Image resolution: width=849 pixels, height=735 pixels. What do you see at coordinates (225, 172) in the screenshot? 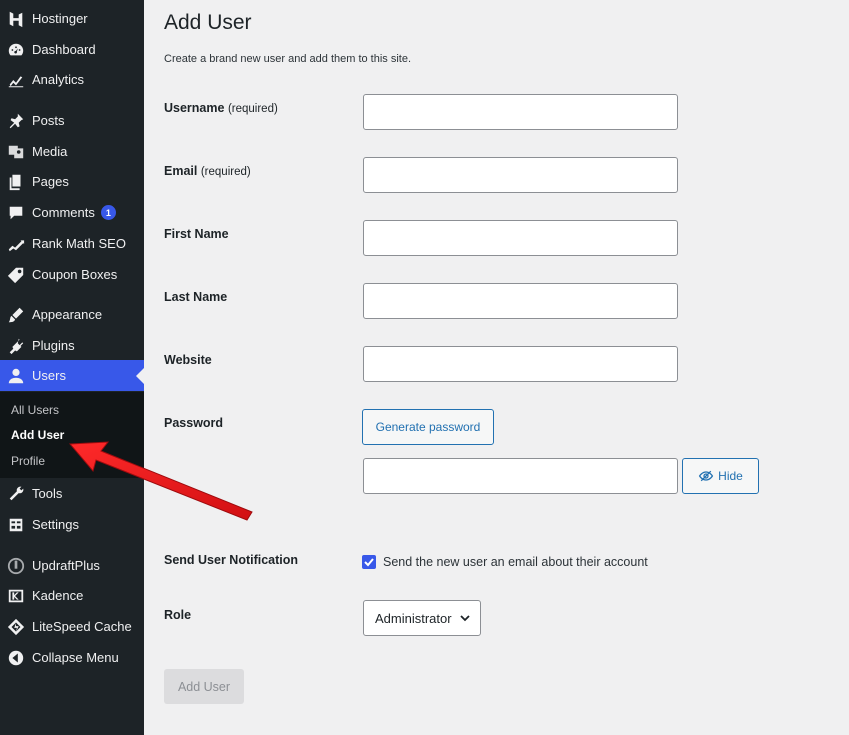
I see `email-required-note: (required)` at bounding box center [225, 172].